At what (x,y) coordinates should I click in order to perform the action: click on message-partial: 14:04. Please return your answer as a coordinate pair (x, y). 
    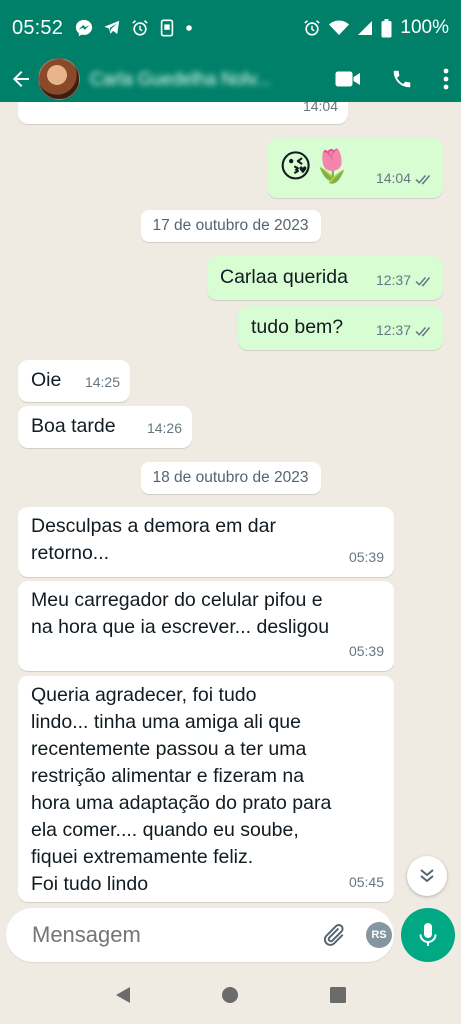
    Looking at the image, I should click on (183, 113).